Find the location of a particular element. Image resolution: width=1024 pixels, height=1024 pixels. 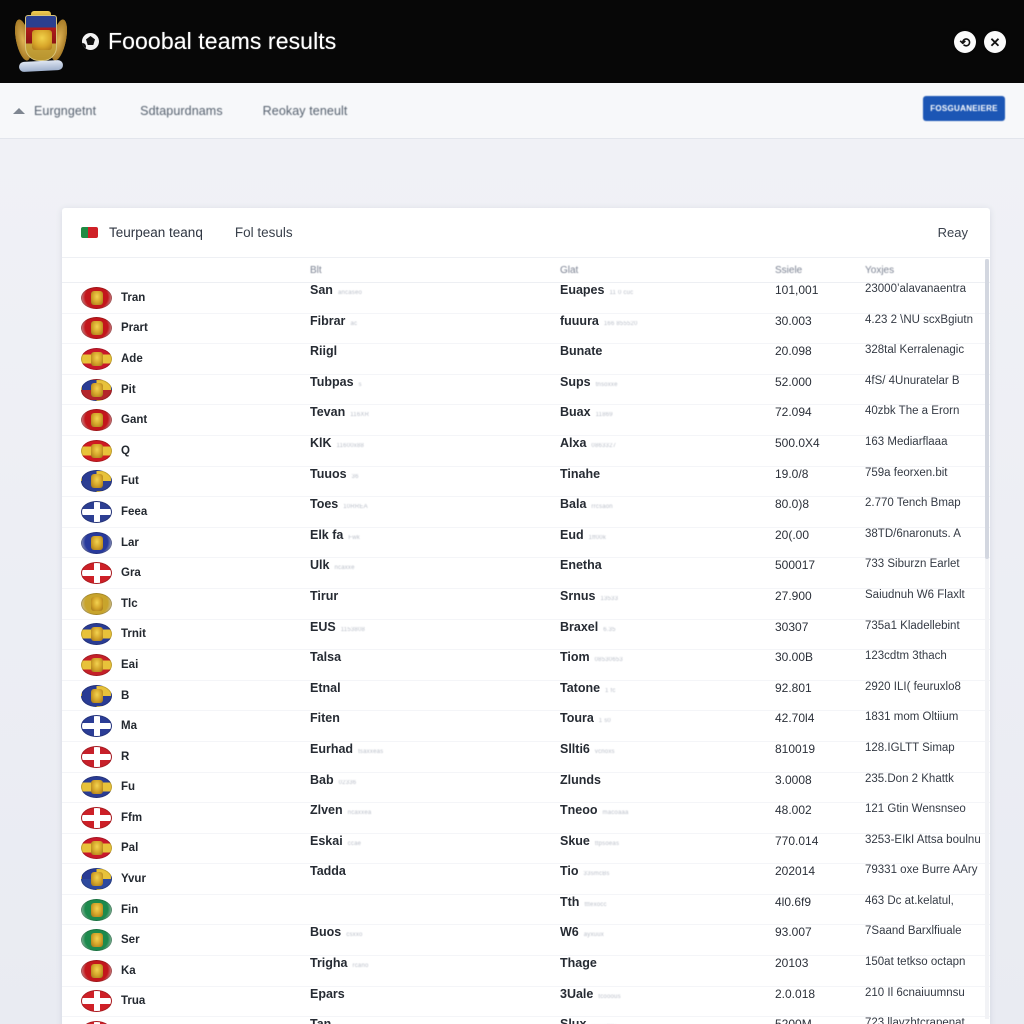

cell-yoxjes-value: 4.23 2 \NU scxBgiutn is located at coordinates (919, 319).